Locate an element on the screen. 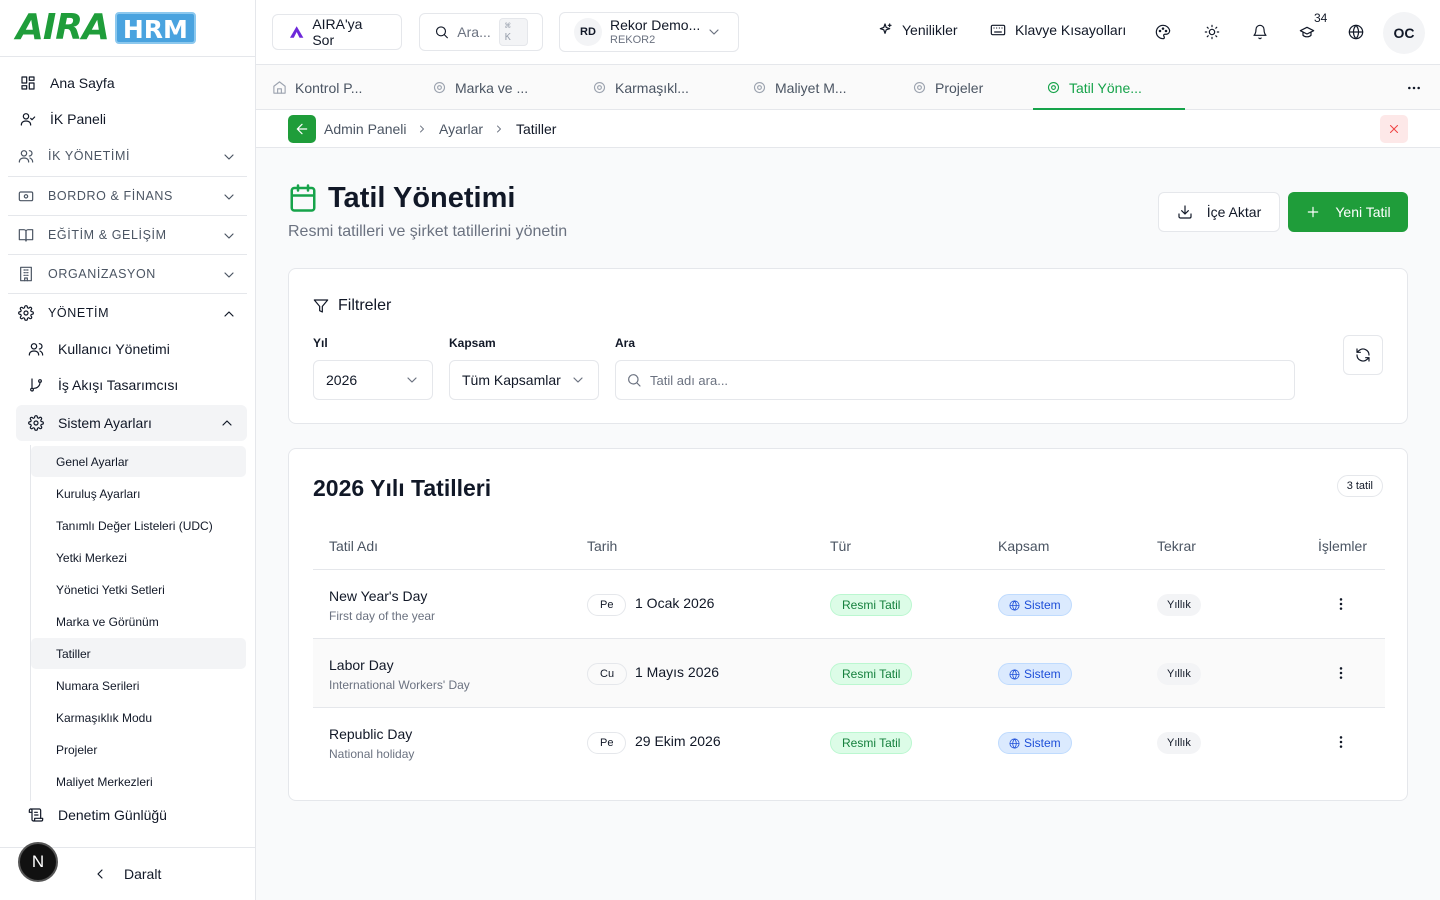 Image resolution: width=1440 pixels, height=900 pixels. scroll-icon is located at coordinates (36, 815).